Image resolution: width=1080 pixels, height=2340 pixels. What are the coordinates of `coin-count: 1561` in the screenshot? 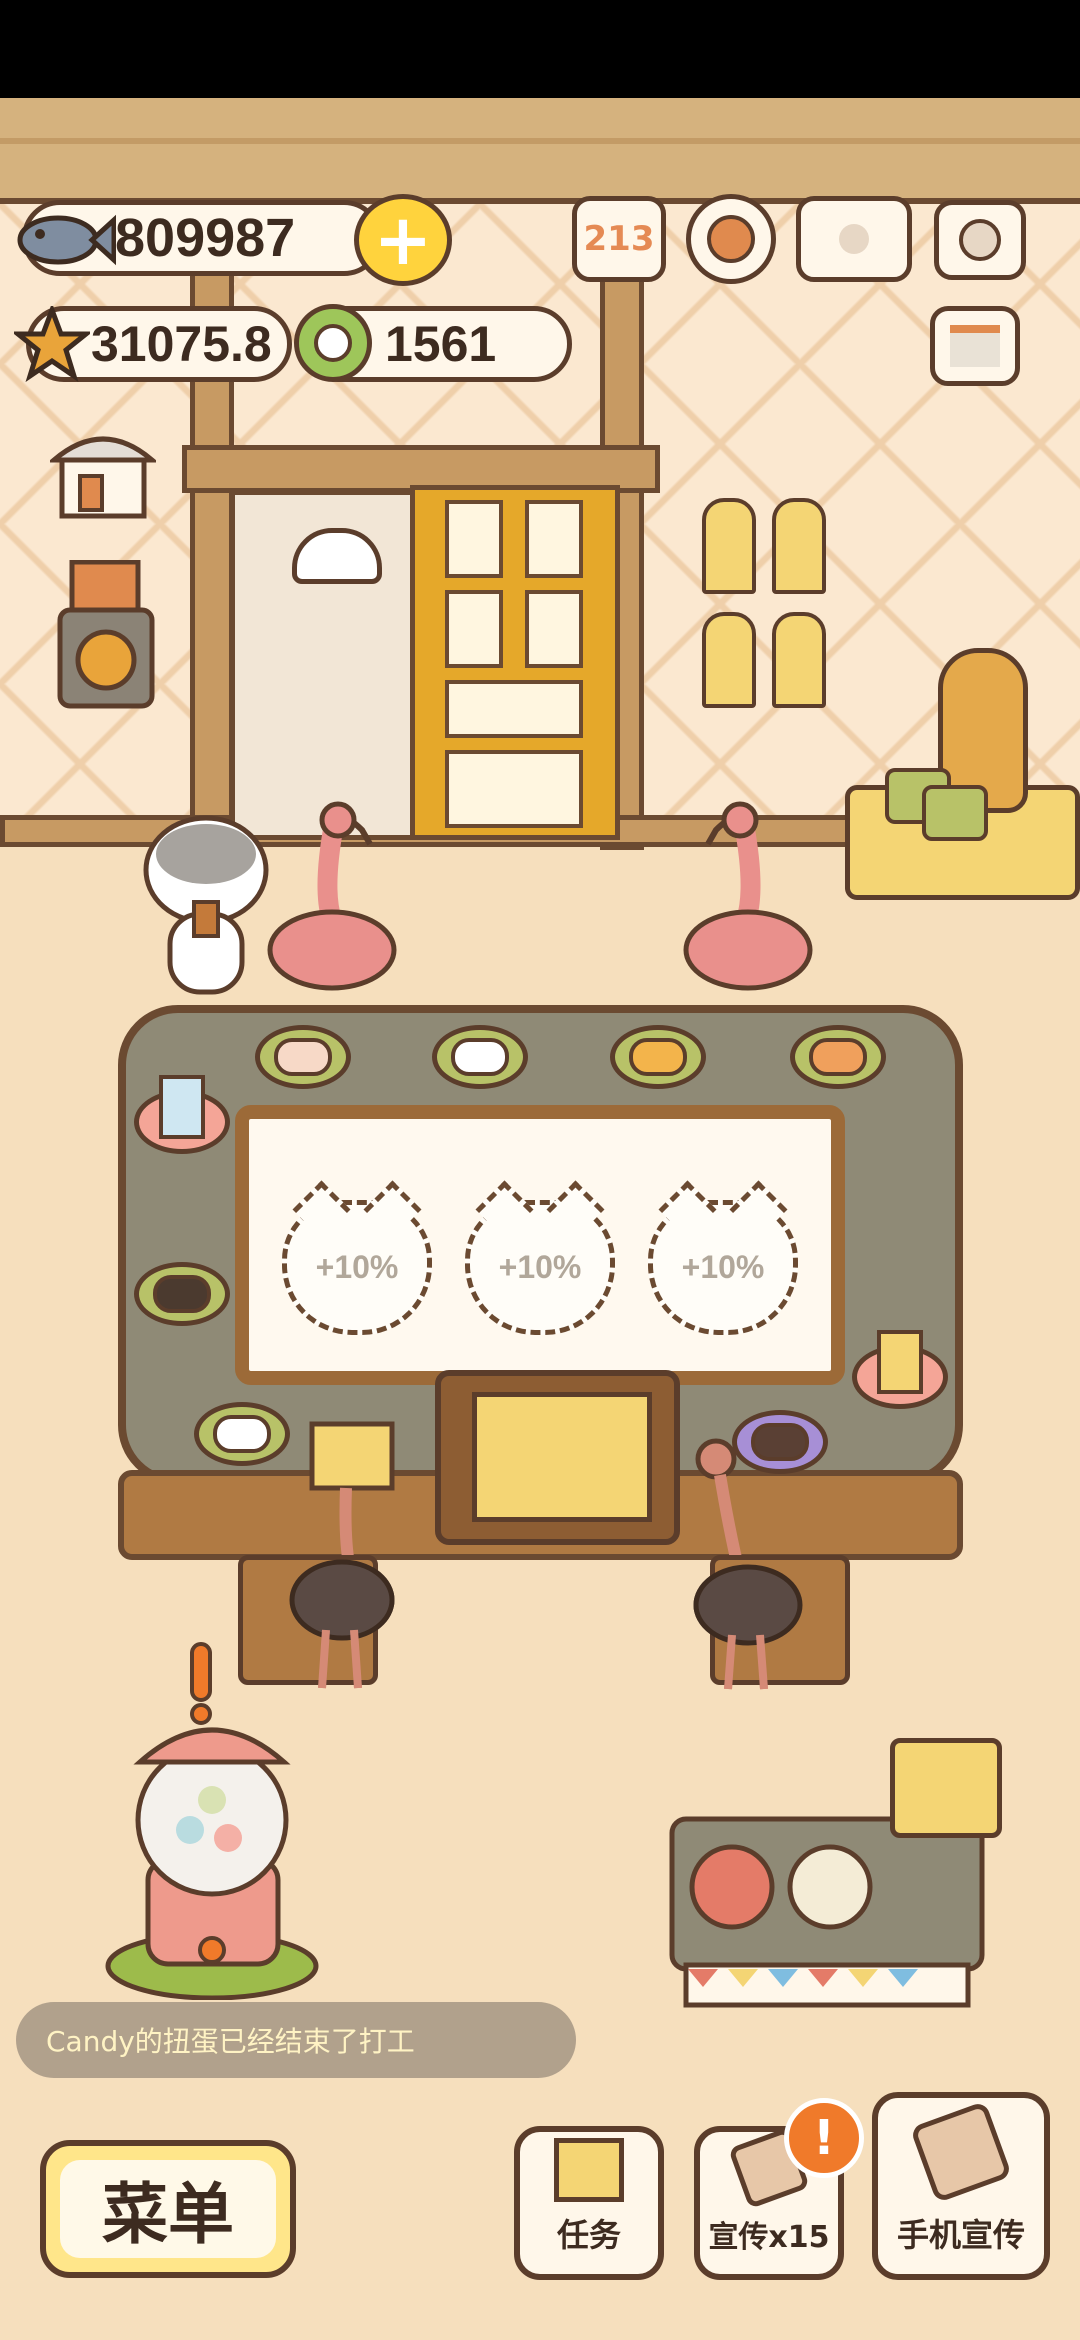 It's located at (441, 344).